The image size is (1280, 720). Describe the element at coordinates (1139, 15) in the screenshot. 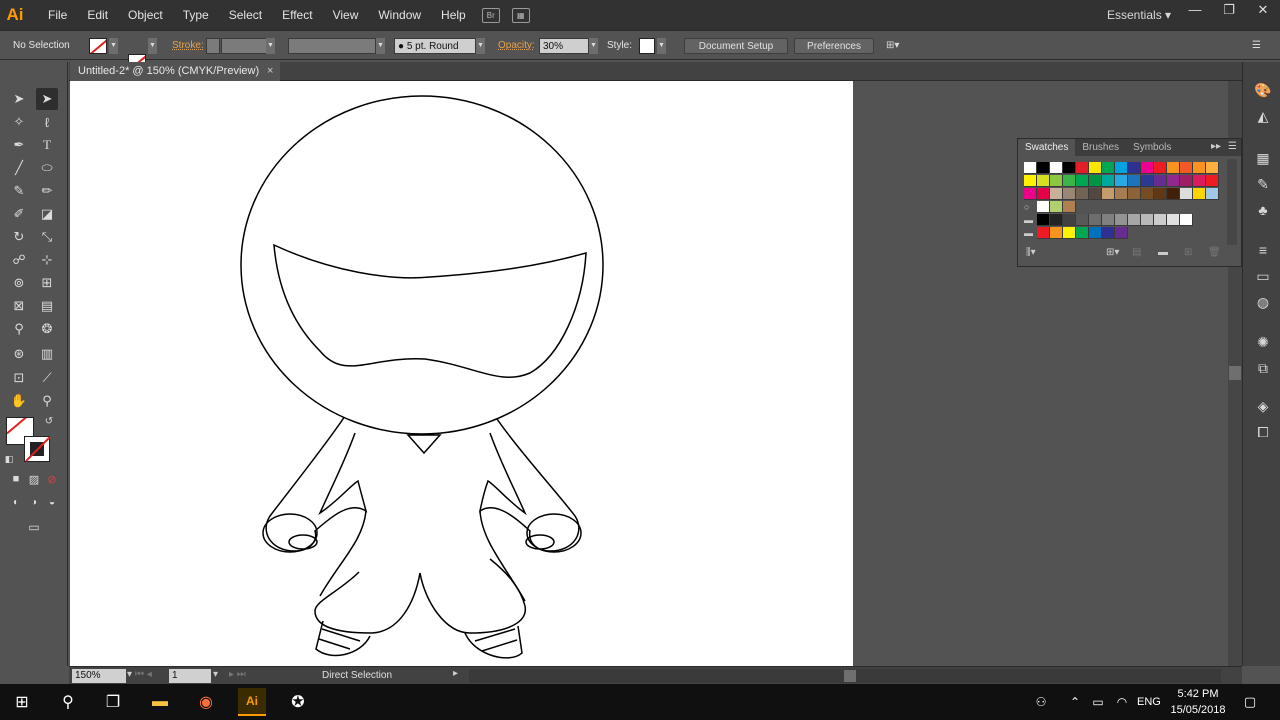

I see `workspace-switcher: Essentials ▾` at that location.